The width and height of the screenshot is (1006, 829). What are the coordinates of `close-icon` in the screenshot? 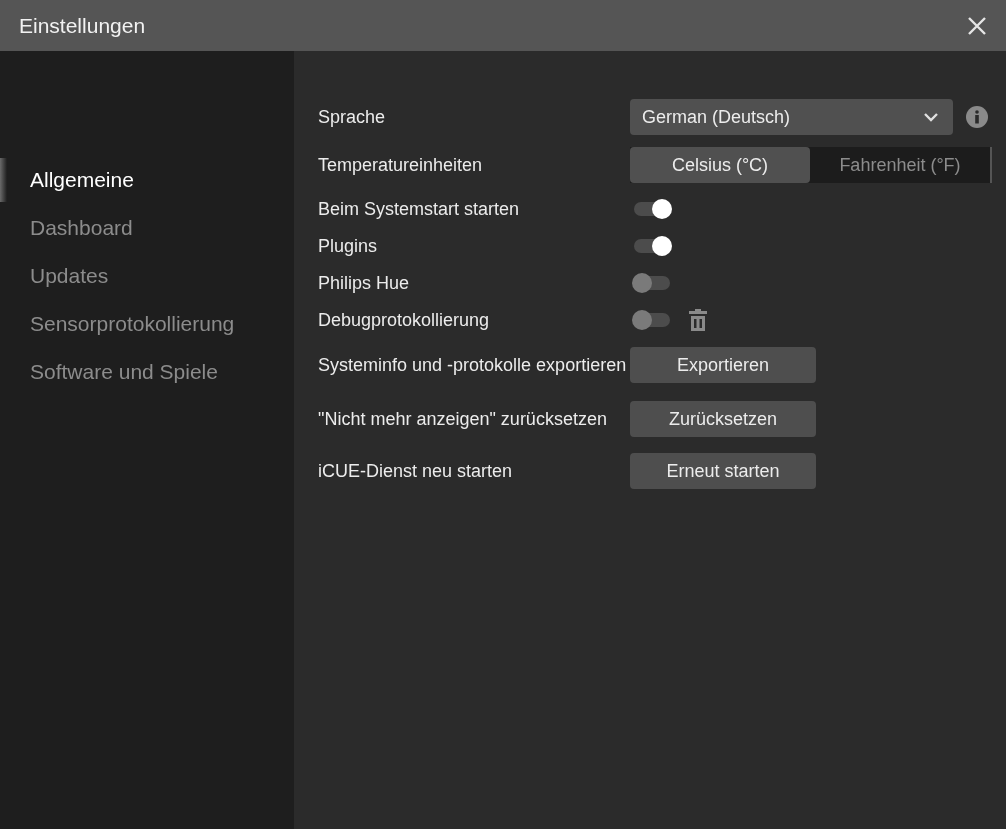 It's located at (977, 25).